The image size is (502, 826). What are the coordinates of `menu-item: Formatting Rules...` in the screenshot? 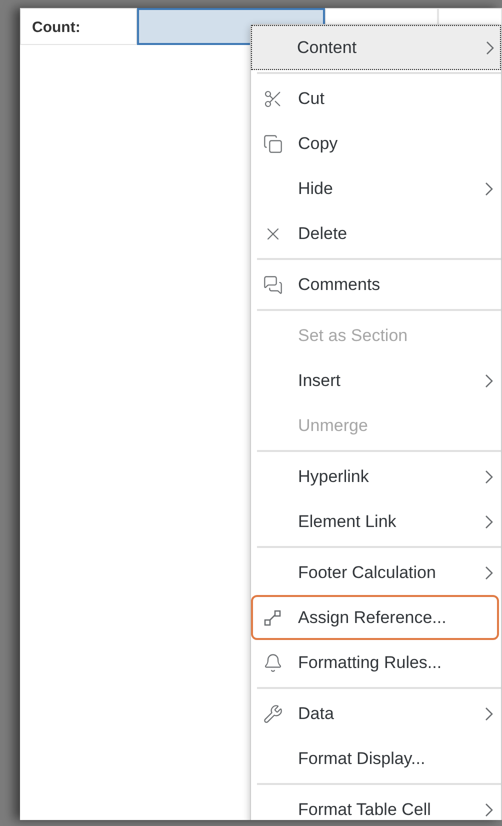 It's located at (376, 662).